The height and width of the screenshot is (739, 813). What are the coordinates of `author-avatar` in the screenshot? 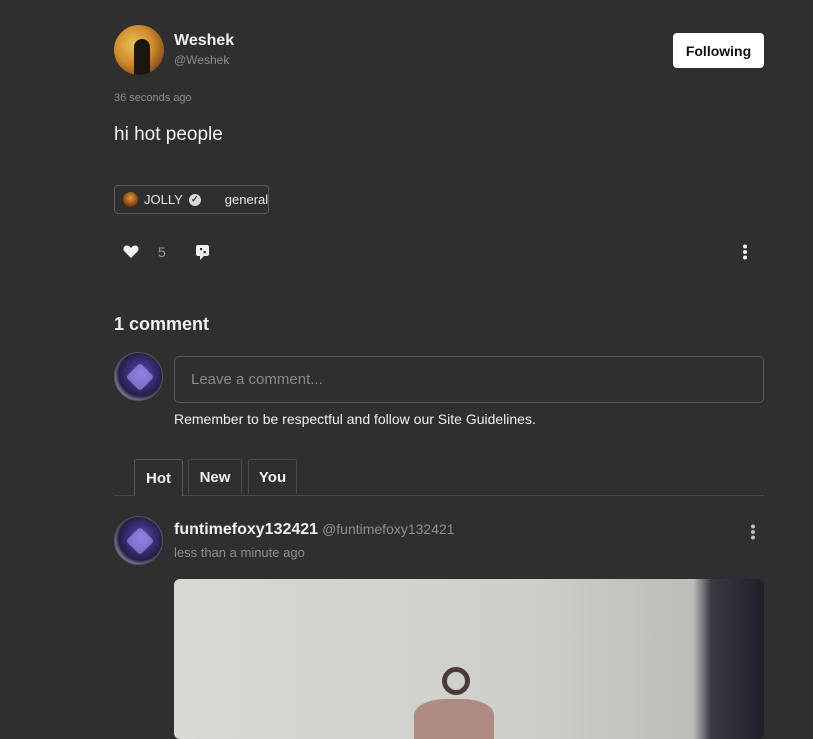 It's located at (139, 50).